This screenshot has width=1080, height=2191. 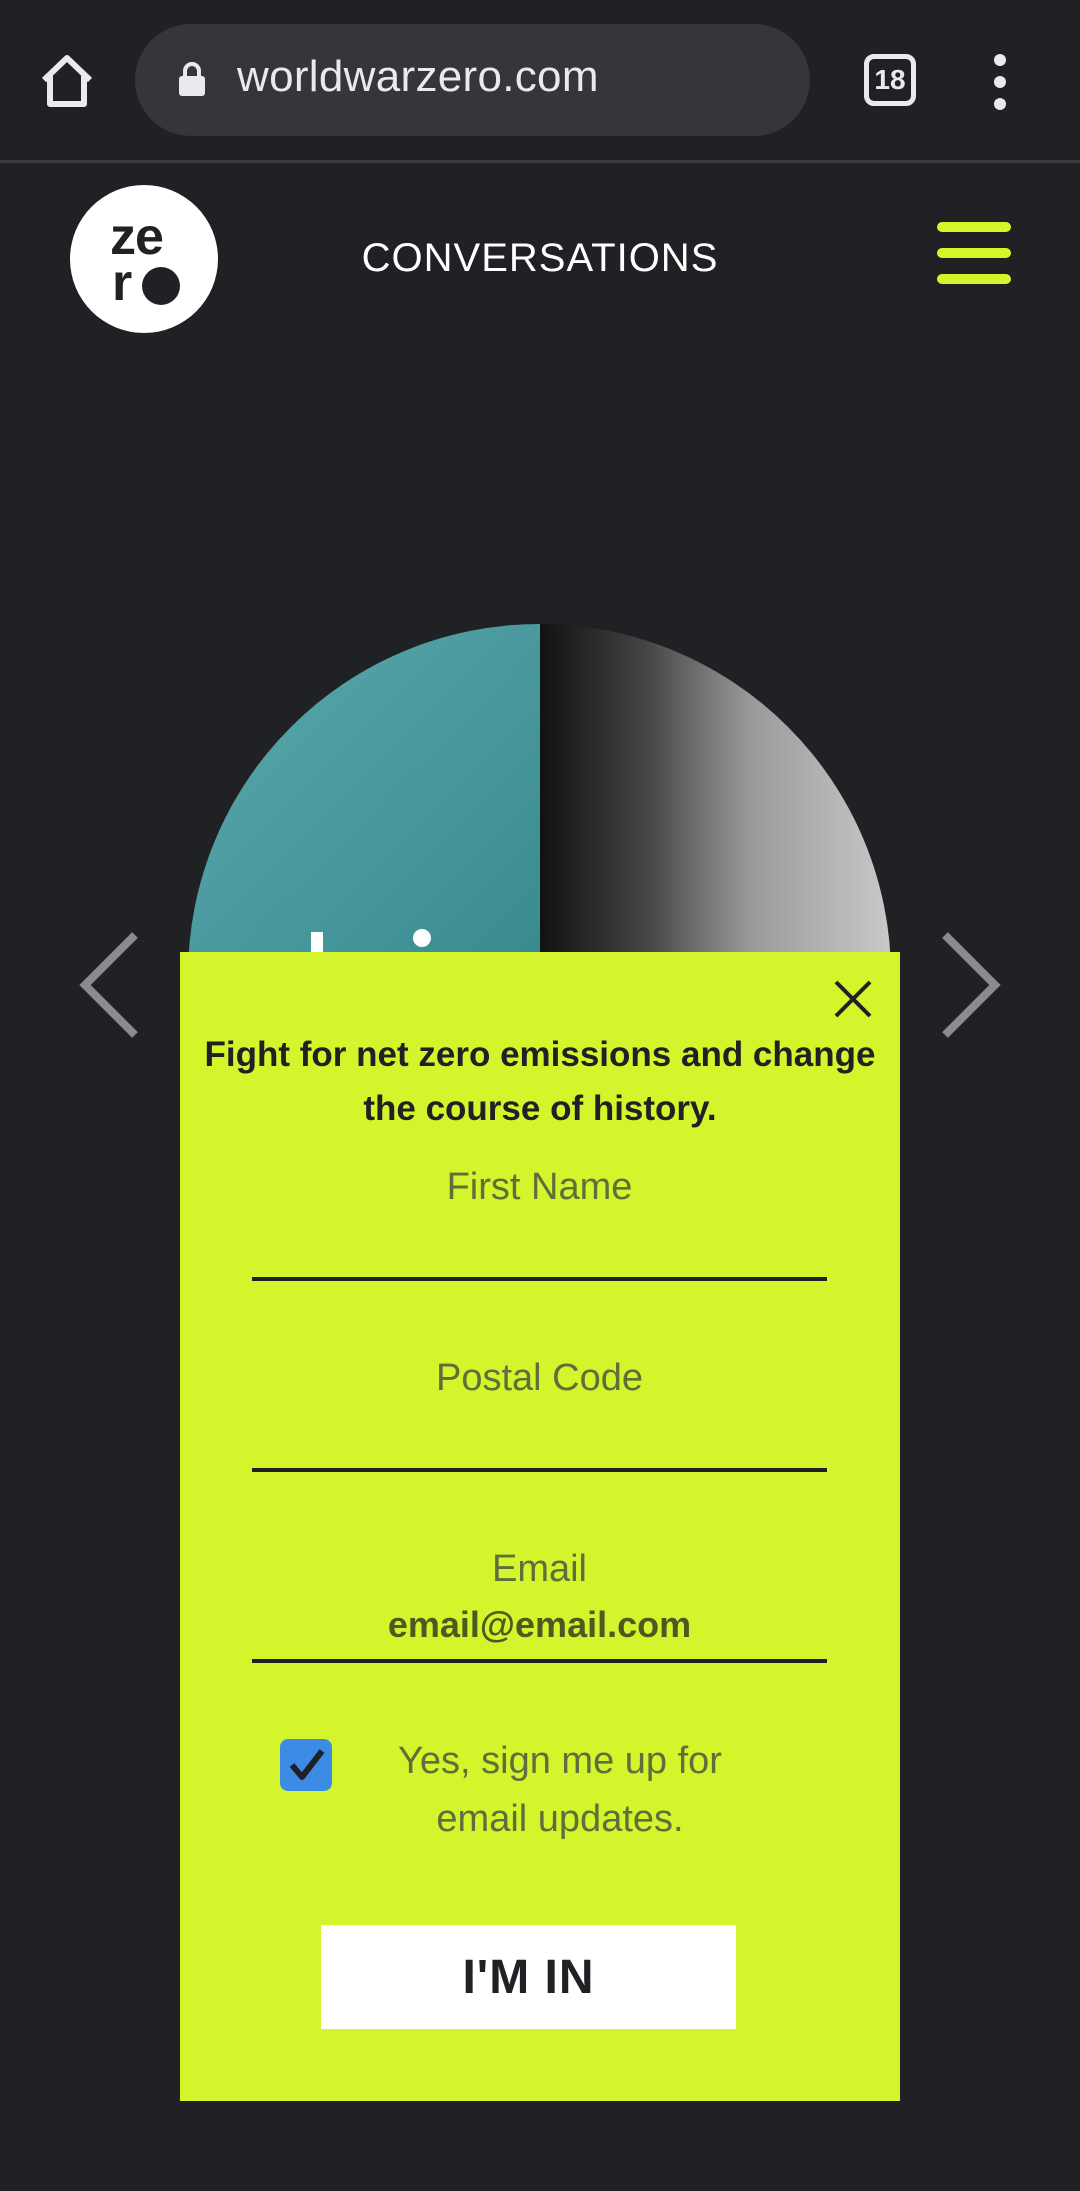 What do you see at coordinates (539, 1245) in the screenshot?
I see `first-name-input` at bounding box center [539, 1245].